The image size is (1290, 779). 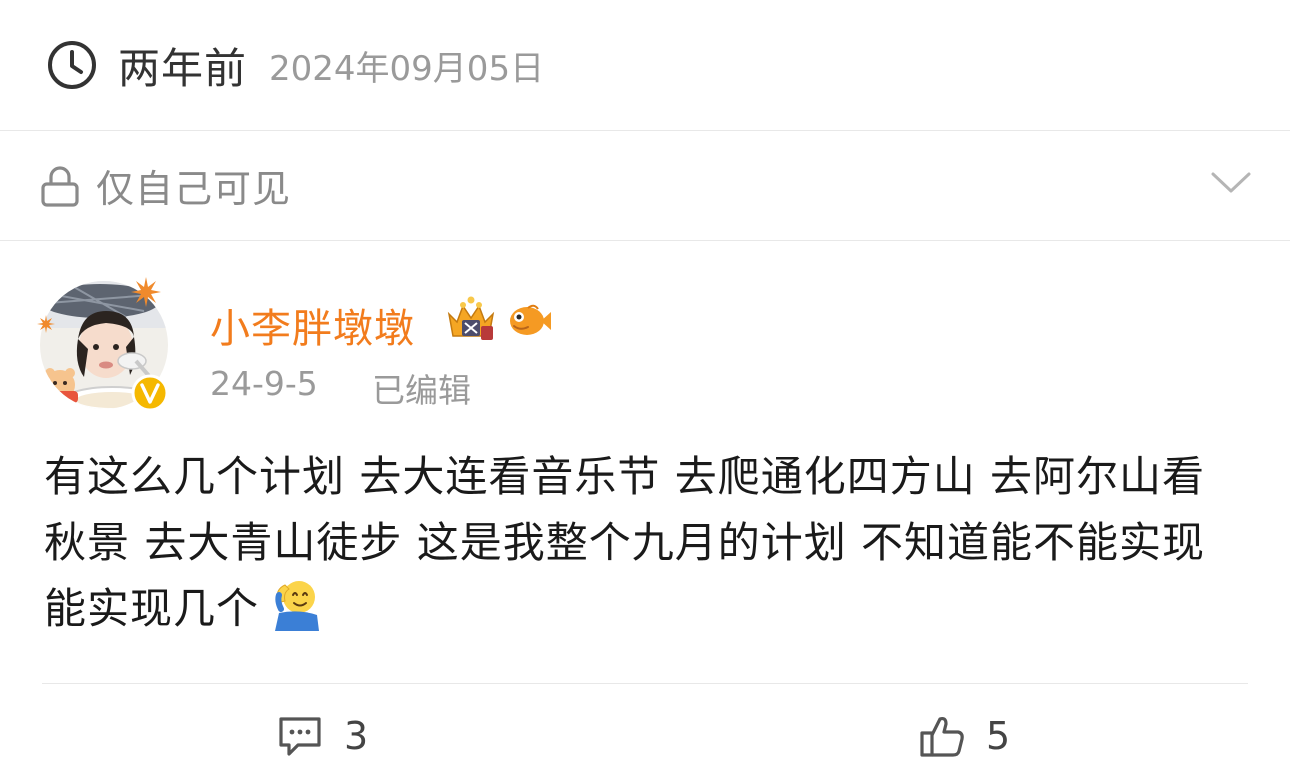 I want to click on clock-icon, so click(x=72, y=65).